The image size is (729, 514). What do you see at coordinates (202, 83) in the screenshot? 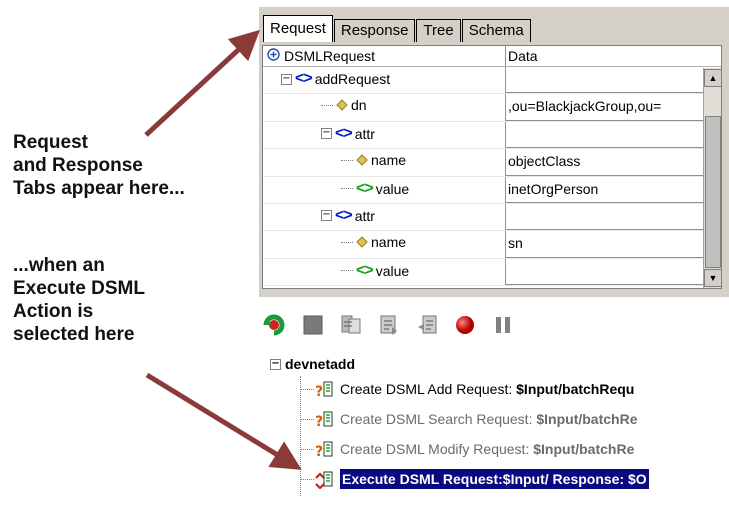
I see `arrow-to-tabs` at bounding box center [202, 83].